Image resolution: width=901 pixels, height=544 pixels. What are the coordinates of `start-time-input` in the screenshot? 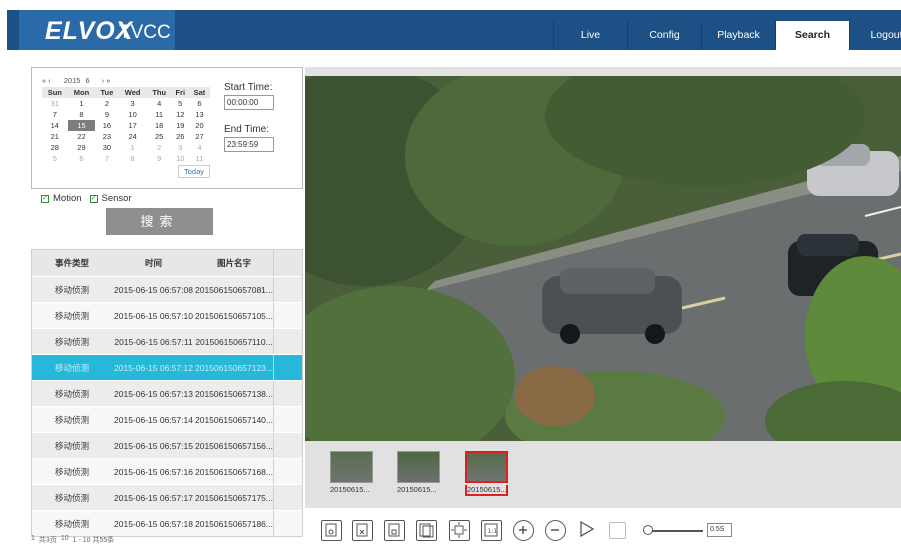 It's located at (249, 102).